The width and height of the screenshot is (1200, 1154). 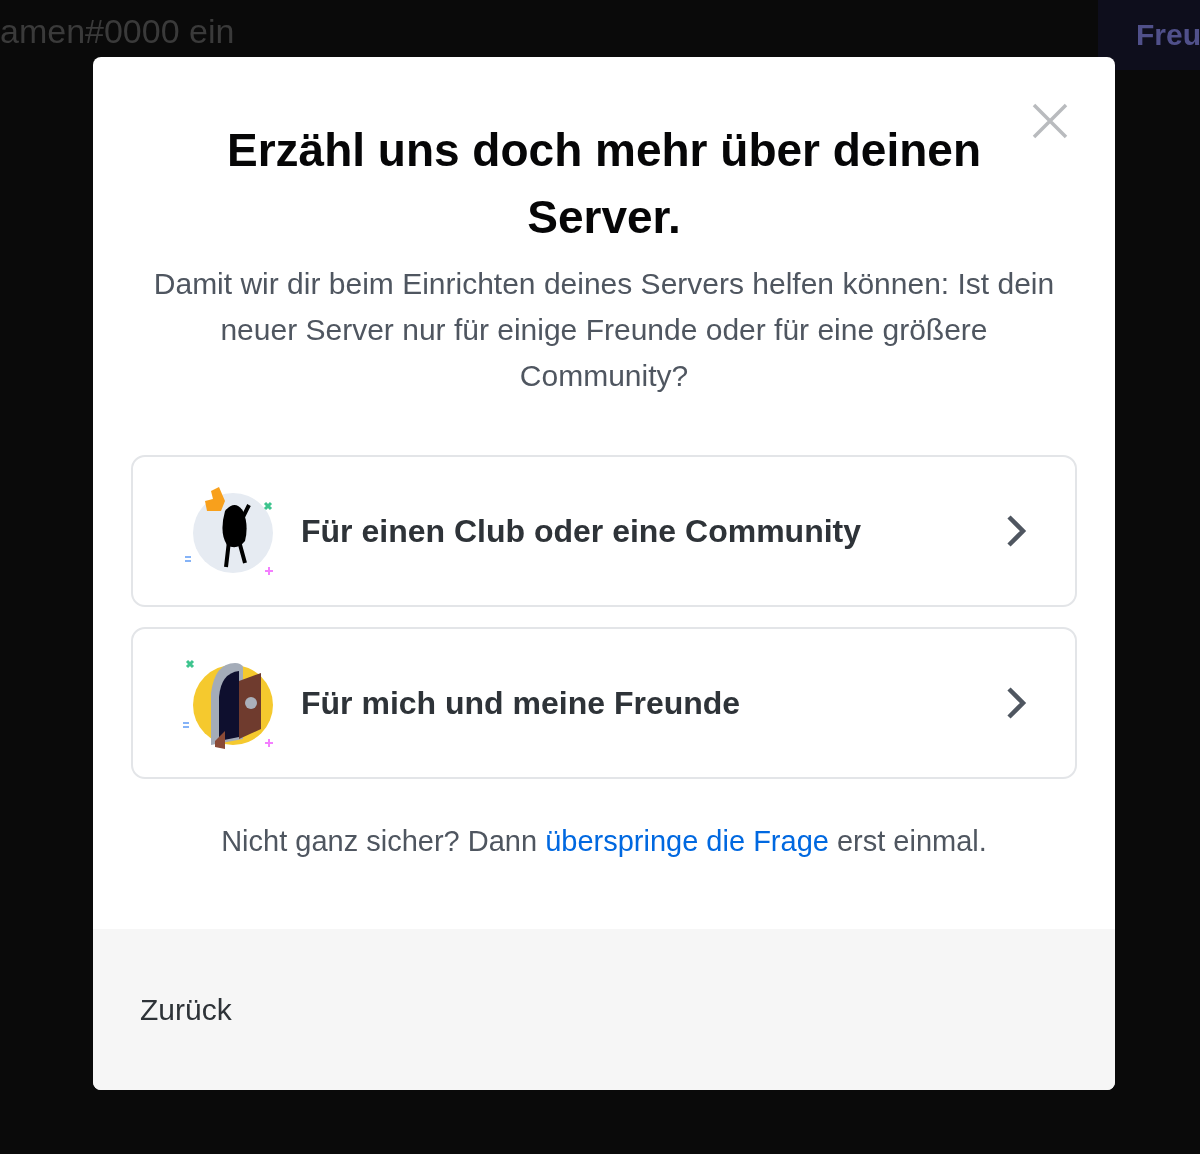 I want to click on option-card: Für einen Club oder eine Community, so click(x=604, y=531).